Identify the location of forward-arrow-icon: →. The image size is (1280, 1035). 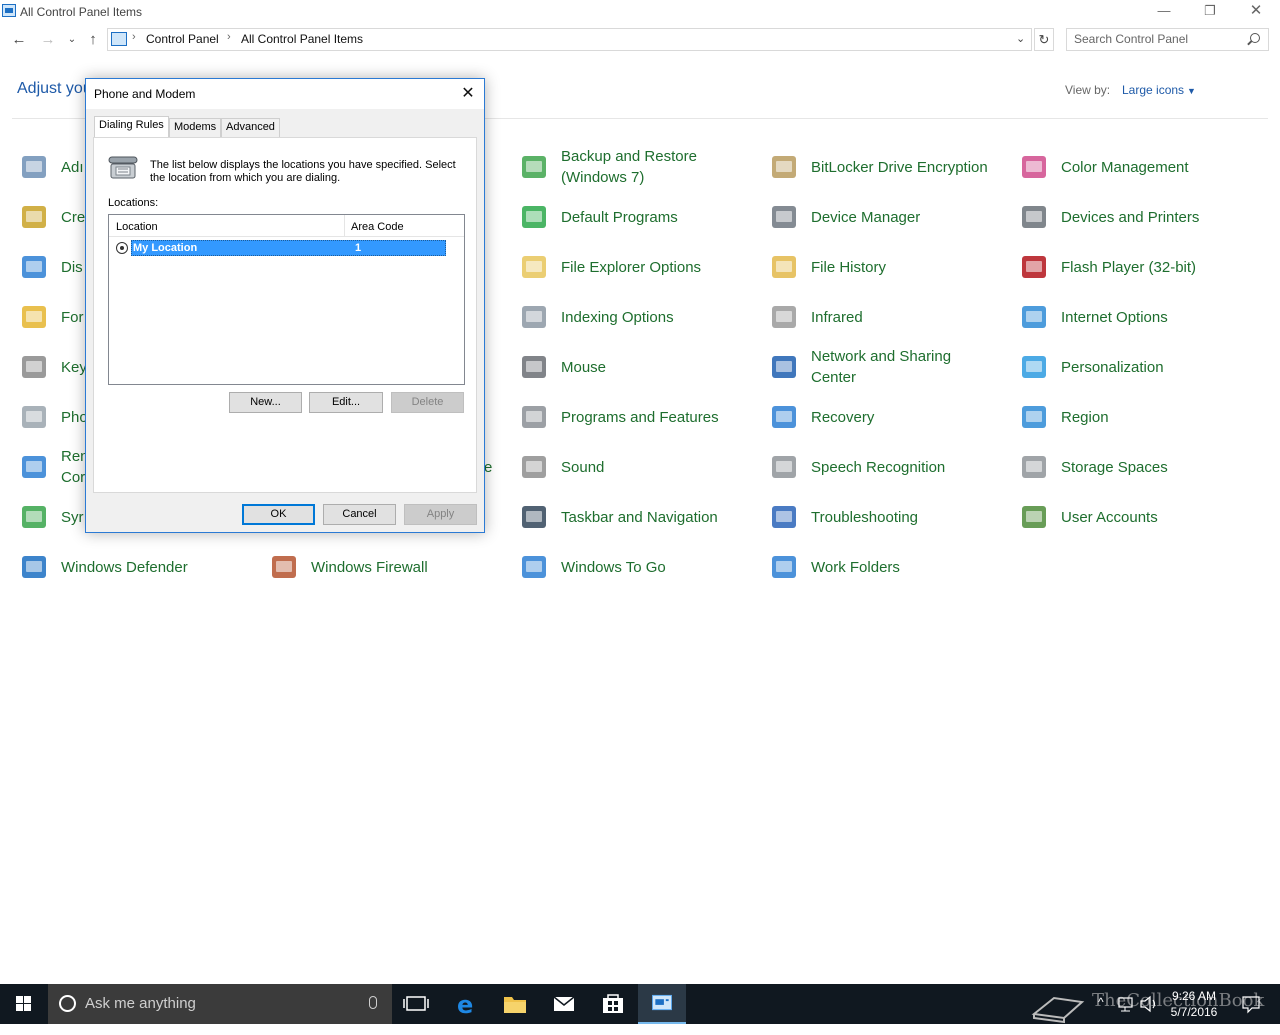
(48, 40).